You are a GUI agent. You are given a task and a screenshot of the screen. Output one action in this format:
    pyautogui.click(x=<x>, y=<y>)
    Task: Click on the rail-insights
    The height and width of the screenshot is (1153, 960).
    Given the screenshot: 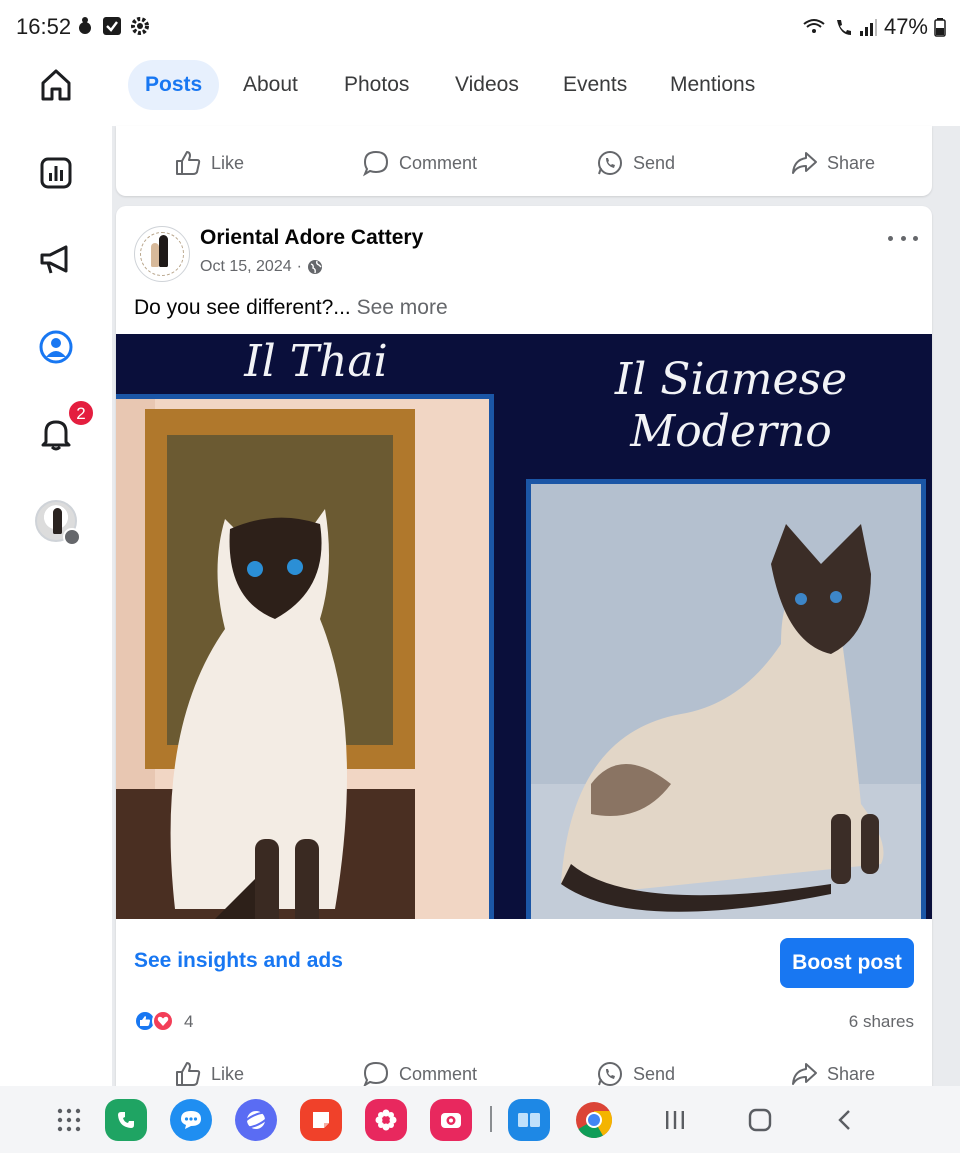 What is the action you would take?
    pyautogui.click(x=56, y=173)
    